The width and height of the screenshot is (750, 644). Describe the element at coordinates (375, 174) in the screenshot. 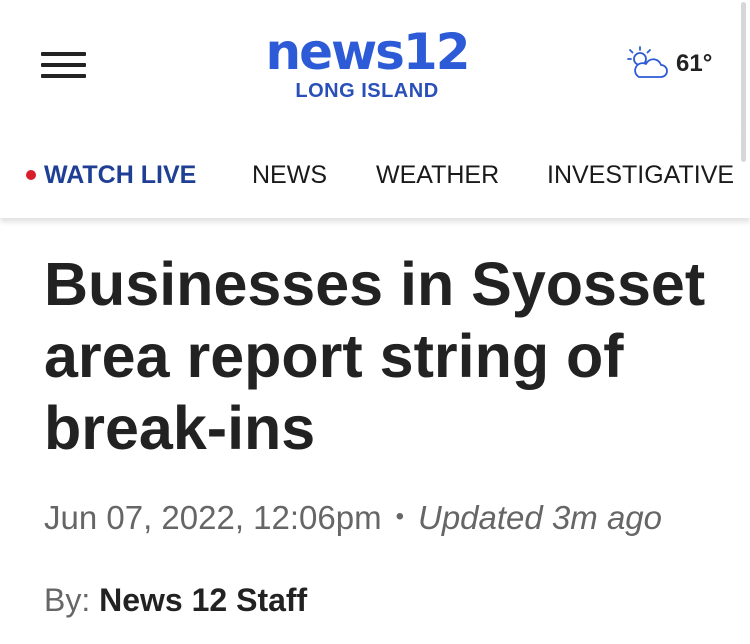

I see `section-nav: WATCH LIVE NEWS WEATHER INVESTIGATIVE` at that location.